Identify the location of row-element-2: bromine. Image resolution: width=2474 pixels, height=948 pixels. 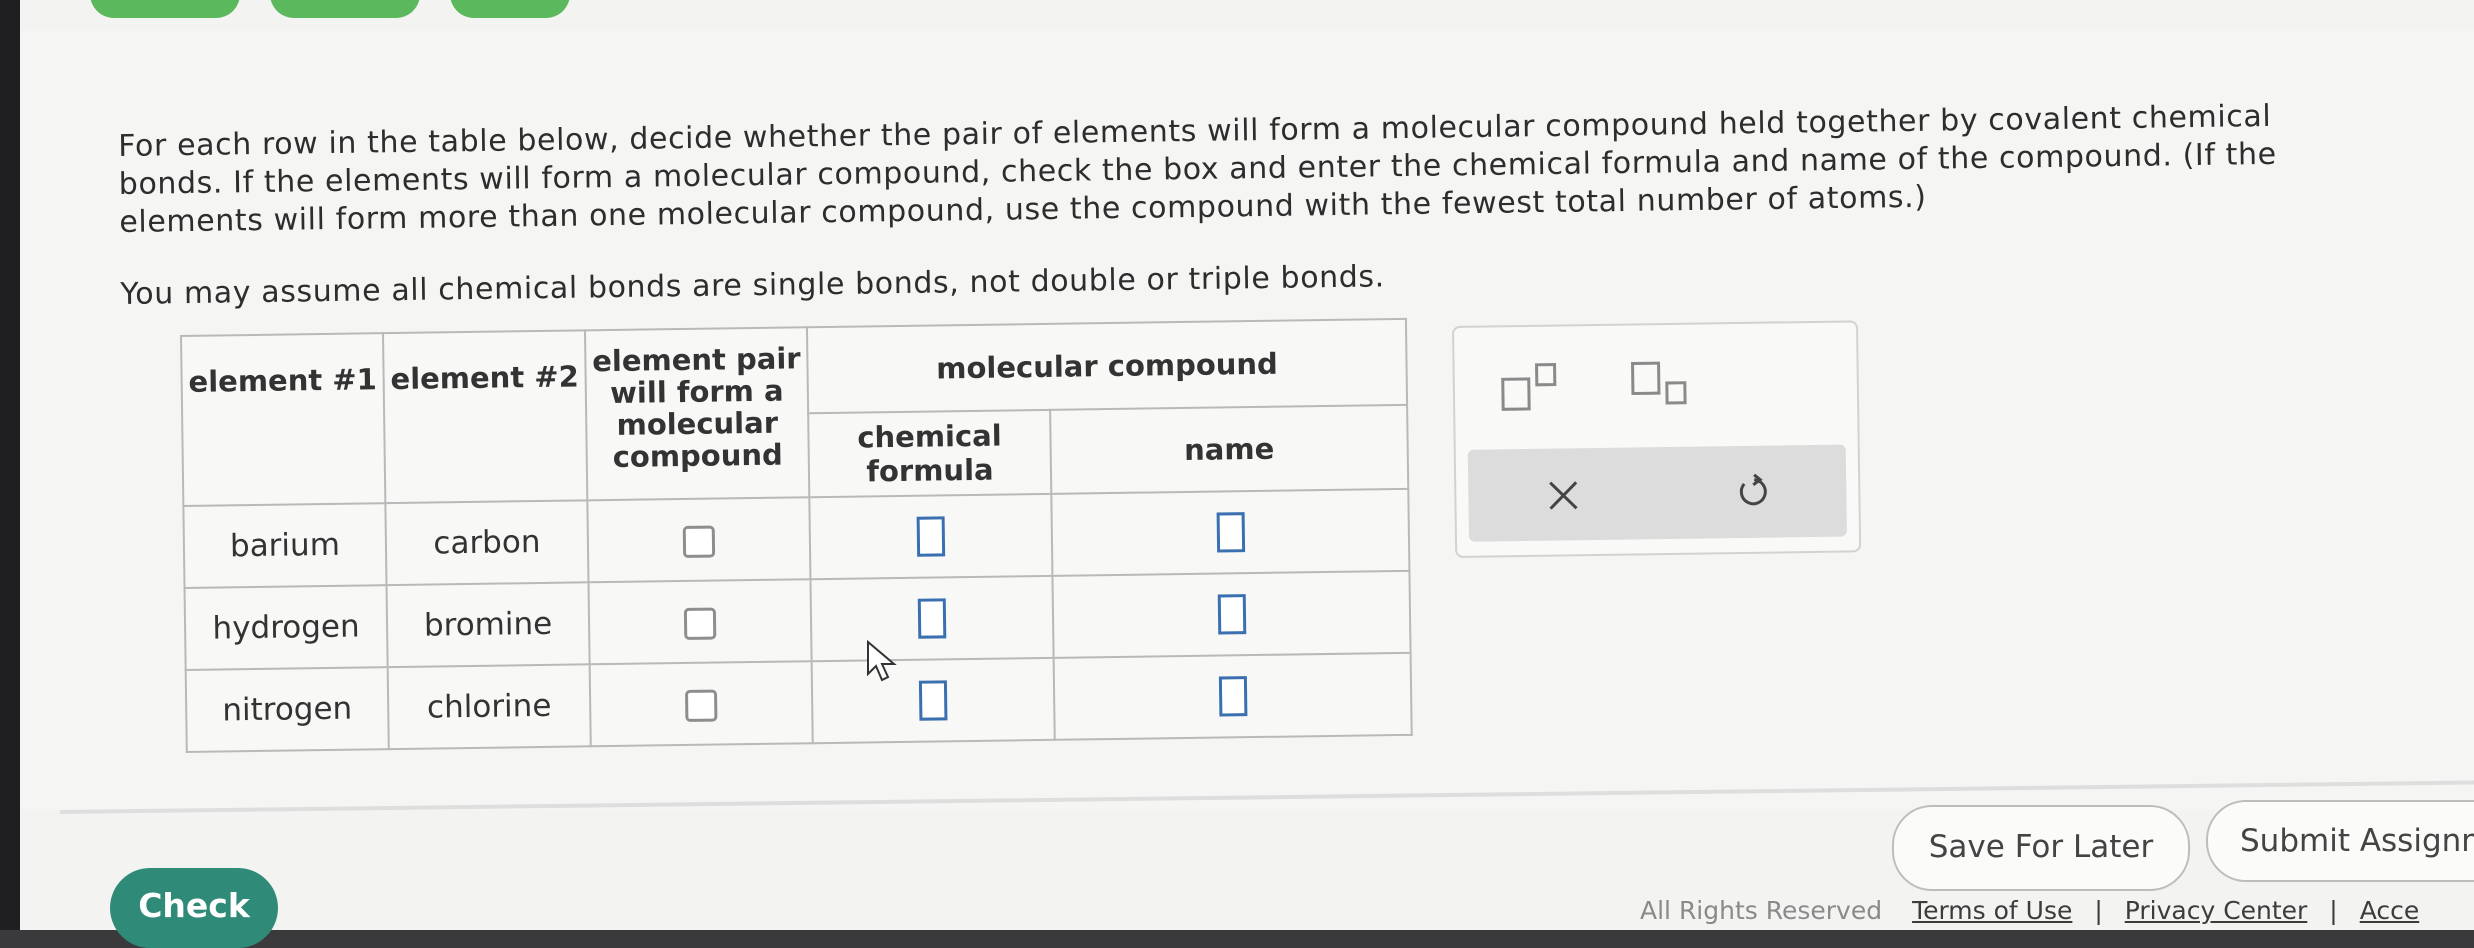
(488, 625).